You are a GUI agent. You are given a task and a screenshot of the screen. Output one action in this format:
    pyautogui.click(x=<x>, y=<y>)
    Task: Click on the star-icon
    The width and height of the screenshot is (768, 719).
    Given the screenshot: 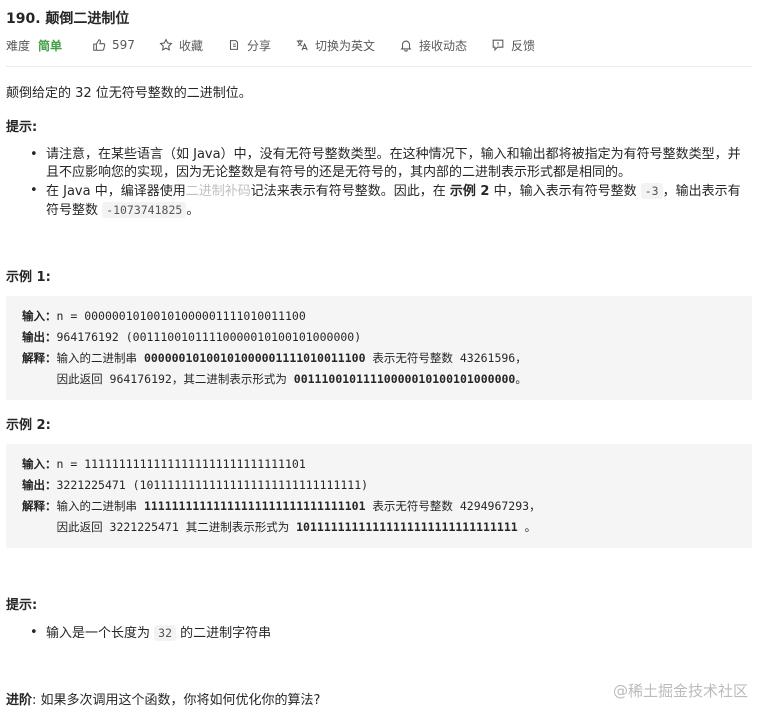 What is the action you would take?
    pyautogui.click(x=166, y=44)
    